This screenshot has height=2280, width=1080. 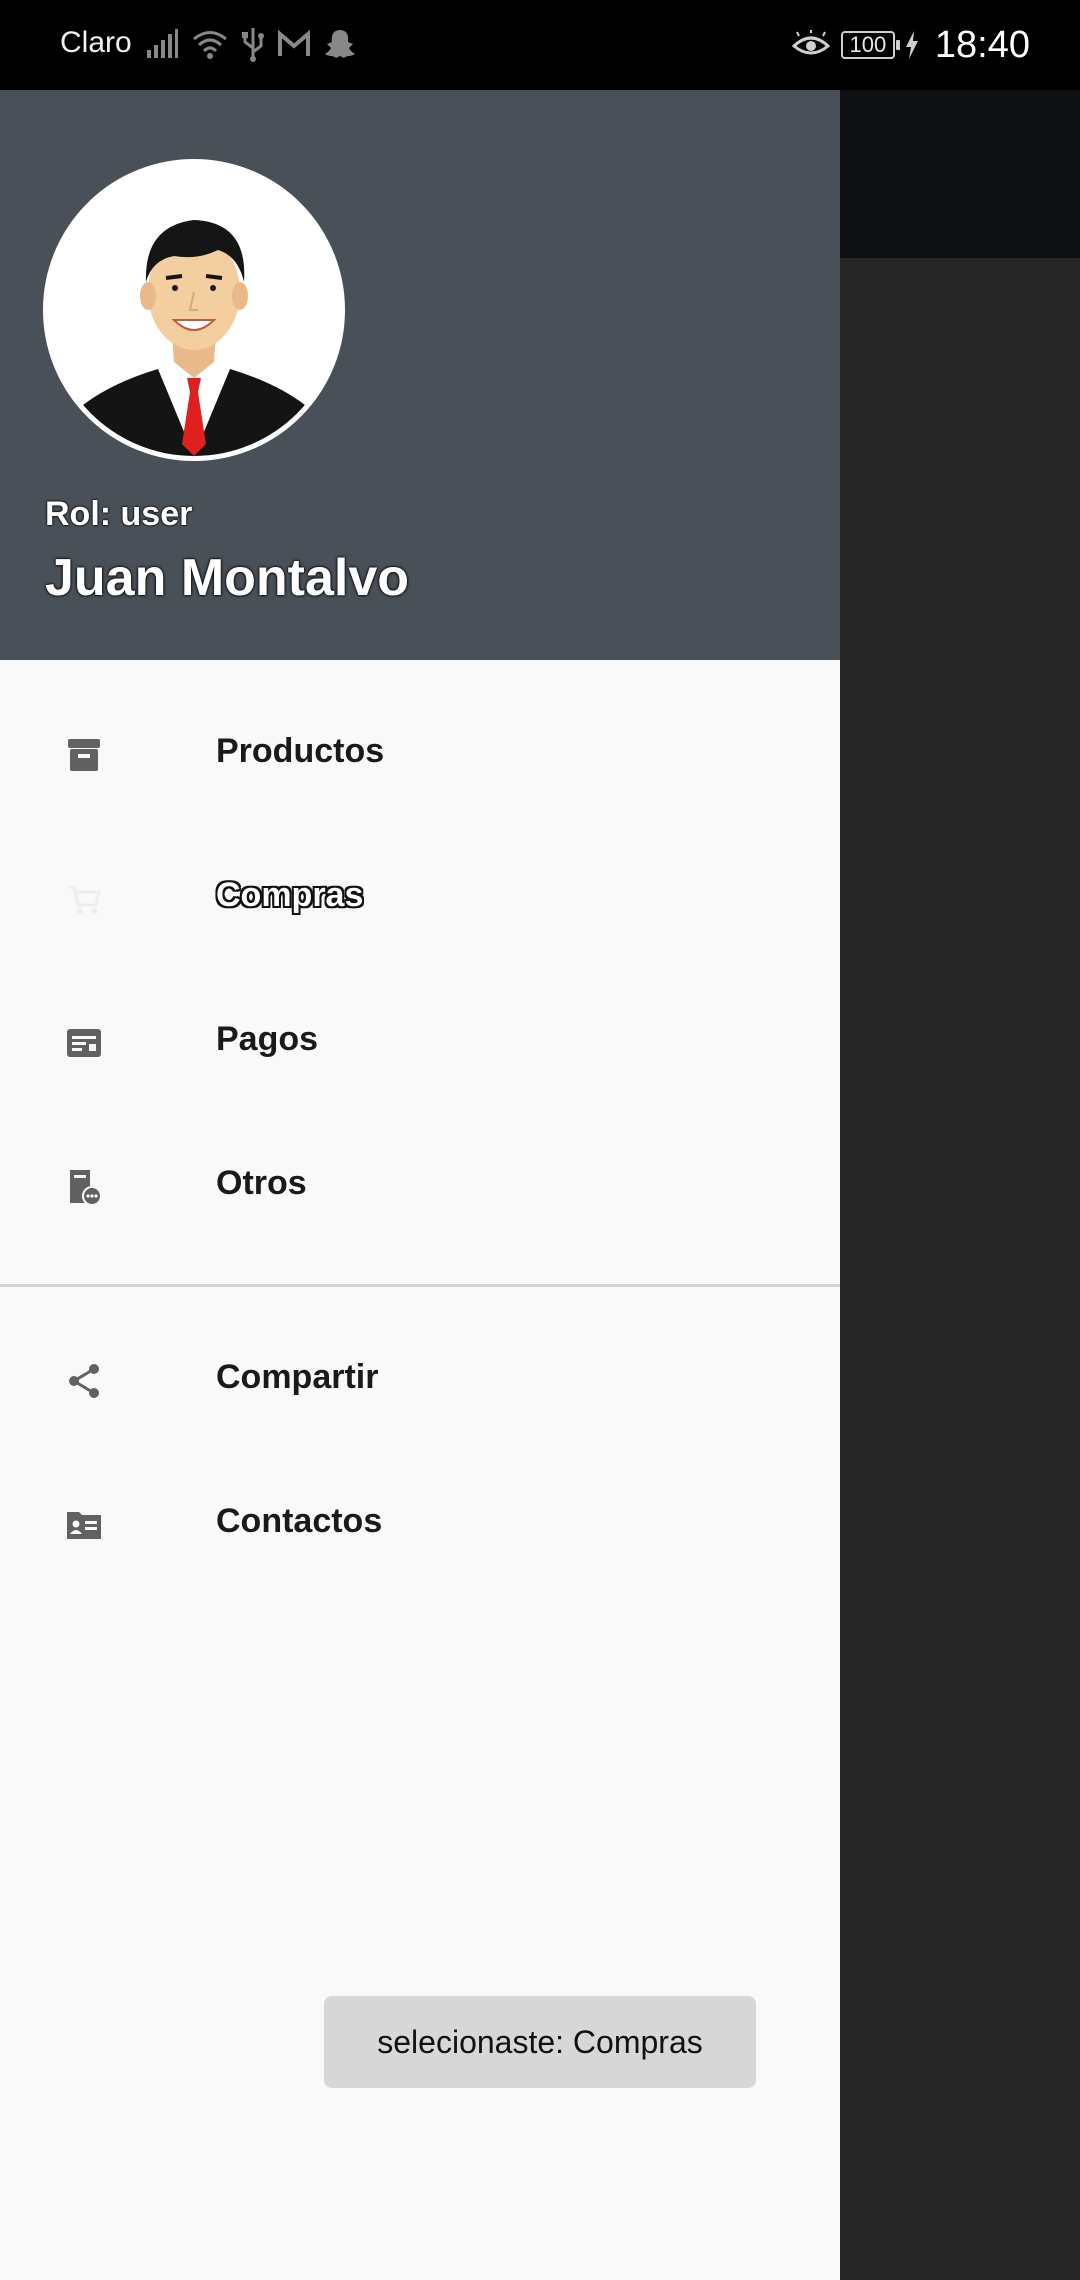 What do you see at coordinates (297, 1377) in the screenshot?
I see `menu-item-label: Compartir` at bounding box center [297, 1377].